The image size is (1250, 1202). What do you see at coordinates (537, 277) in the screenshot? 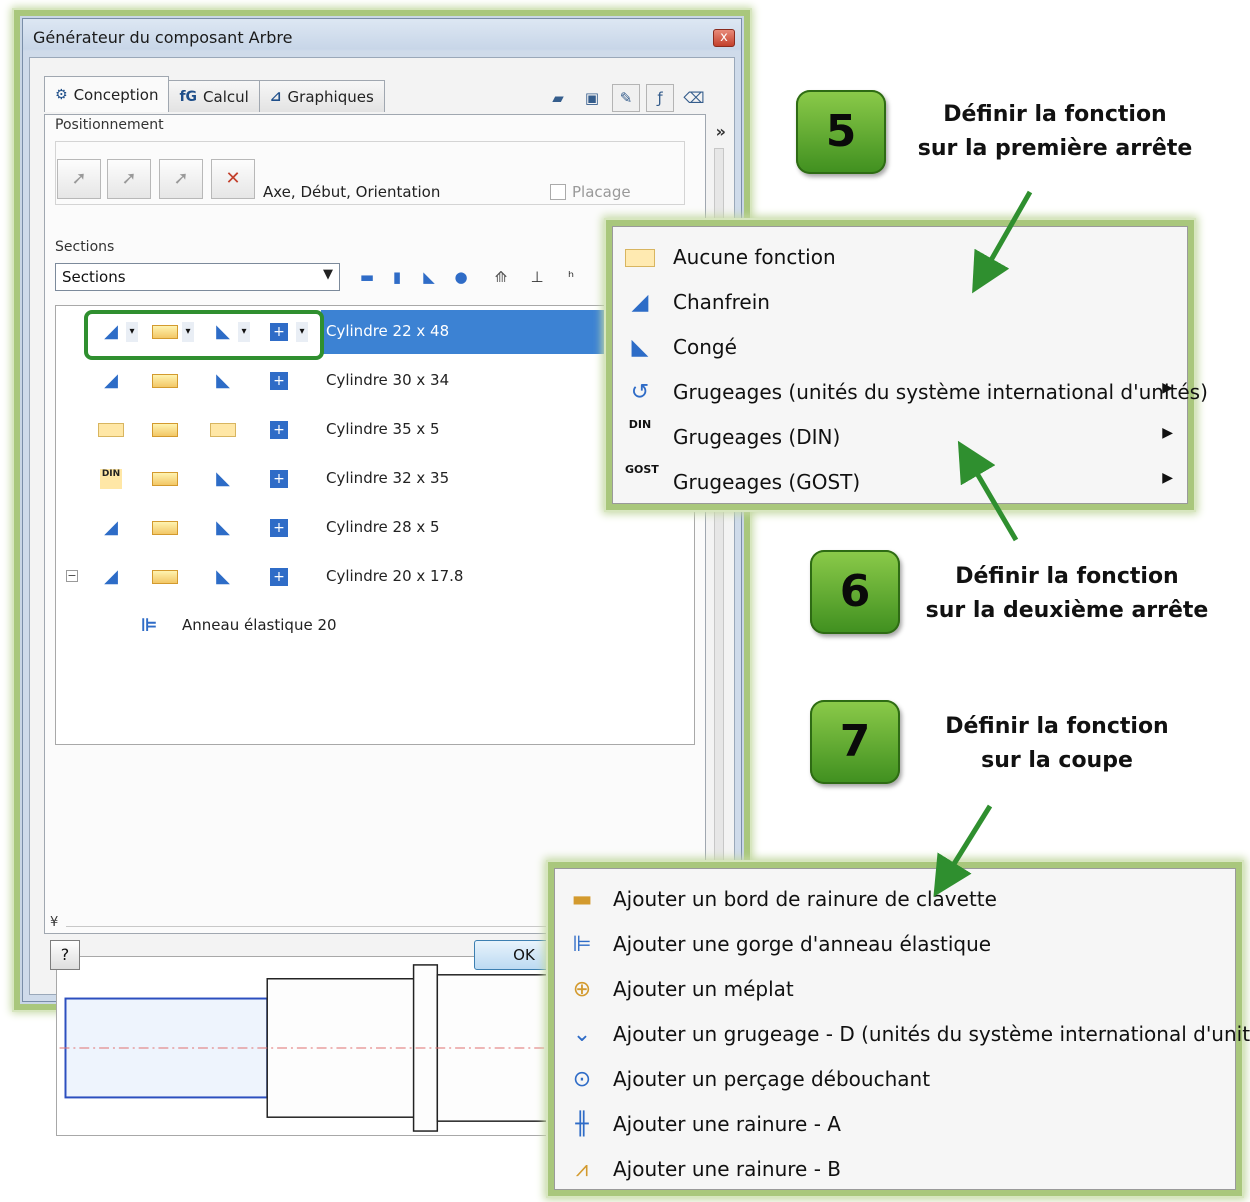
I see `tree-expand-icon: ⊥` at bounding box center [537, 277].